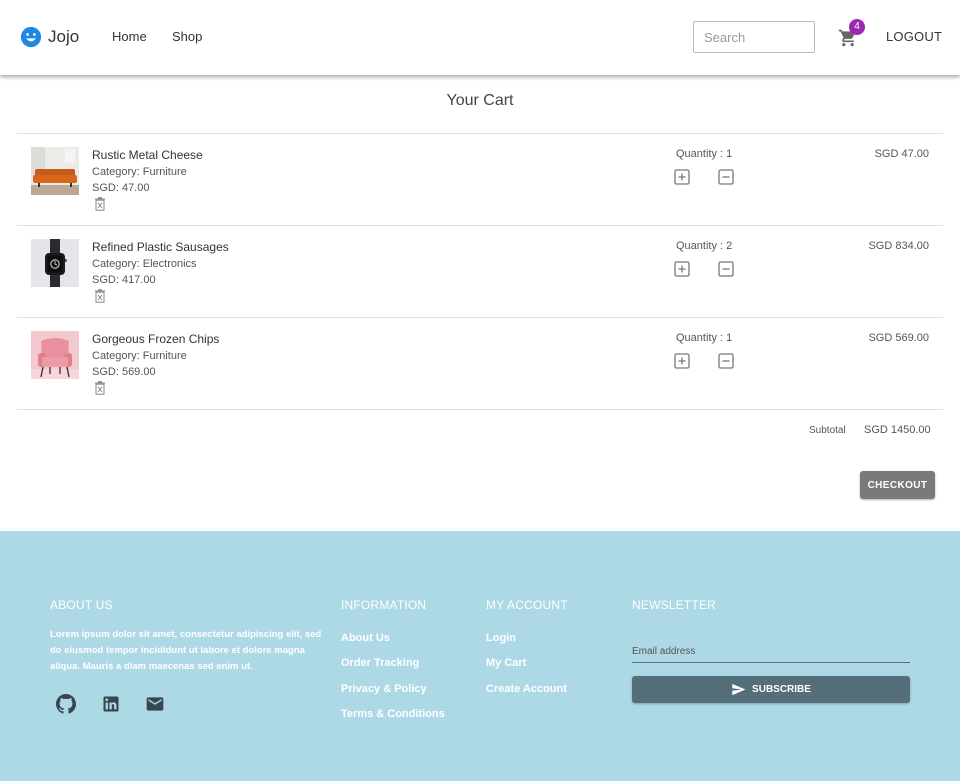 This screenshot has width=960, height=781. I want to click on footer-link-create-account: Create Account, so click(526, 689).